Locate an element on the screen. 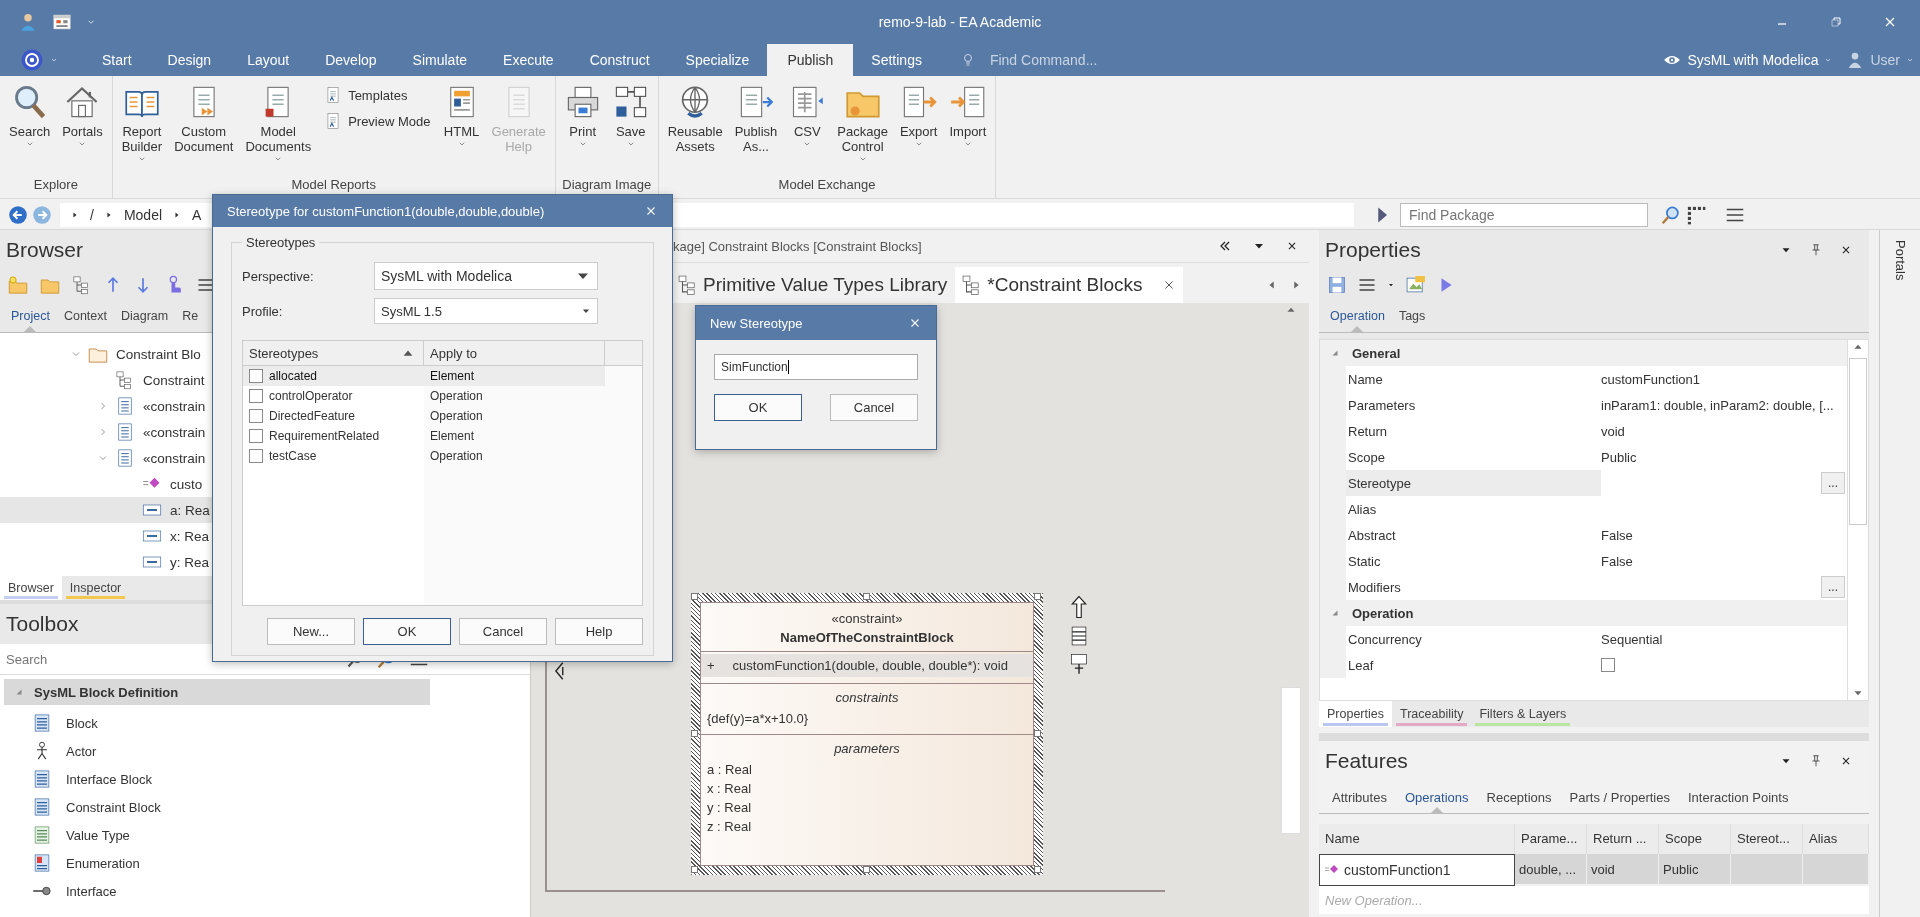  compartment-line: x : Real is located at coordinates (729, 789).